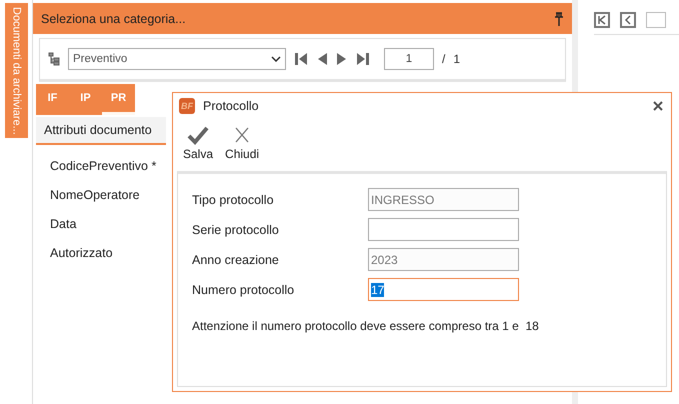 This screenshot has height=404, width=679. What do you see at coordinates (177, 59) in the screenshot?
I see `category-dropdown: Preventivo` at bounding box center [177, 59].